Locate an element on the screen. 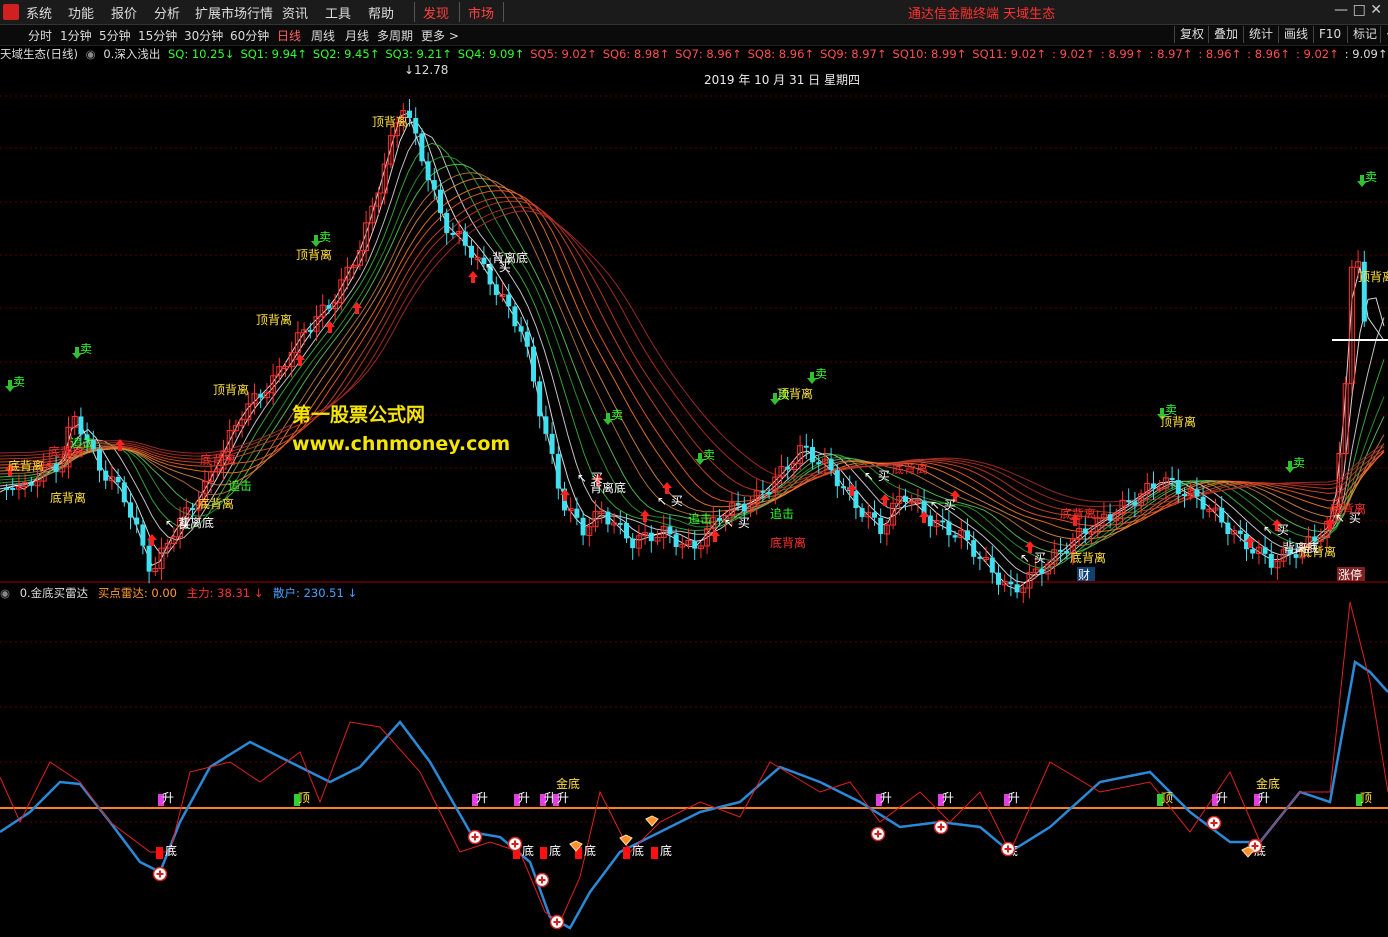 This screenshot has width=1388, height=937. menu-extended-market: 扩展市场行情 is located at coordinates (234, 12).